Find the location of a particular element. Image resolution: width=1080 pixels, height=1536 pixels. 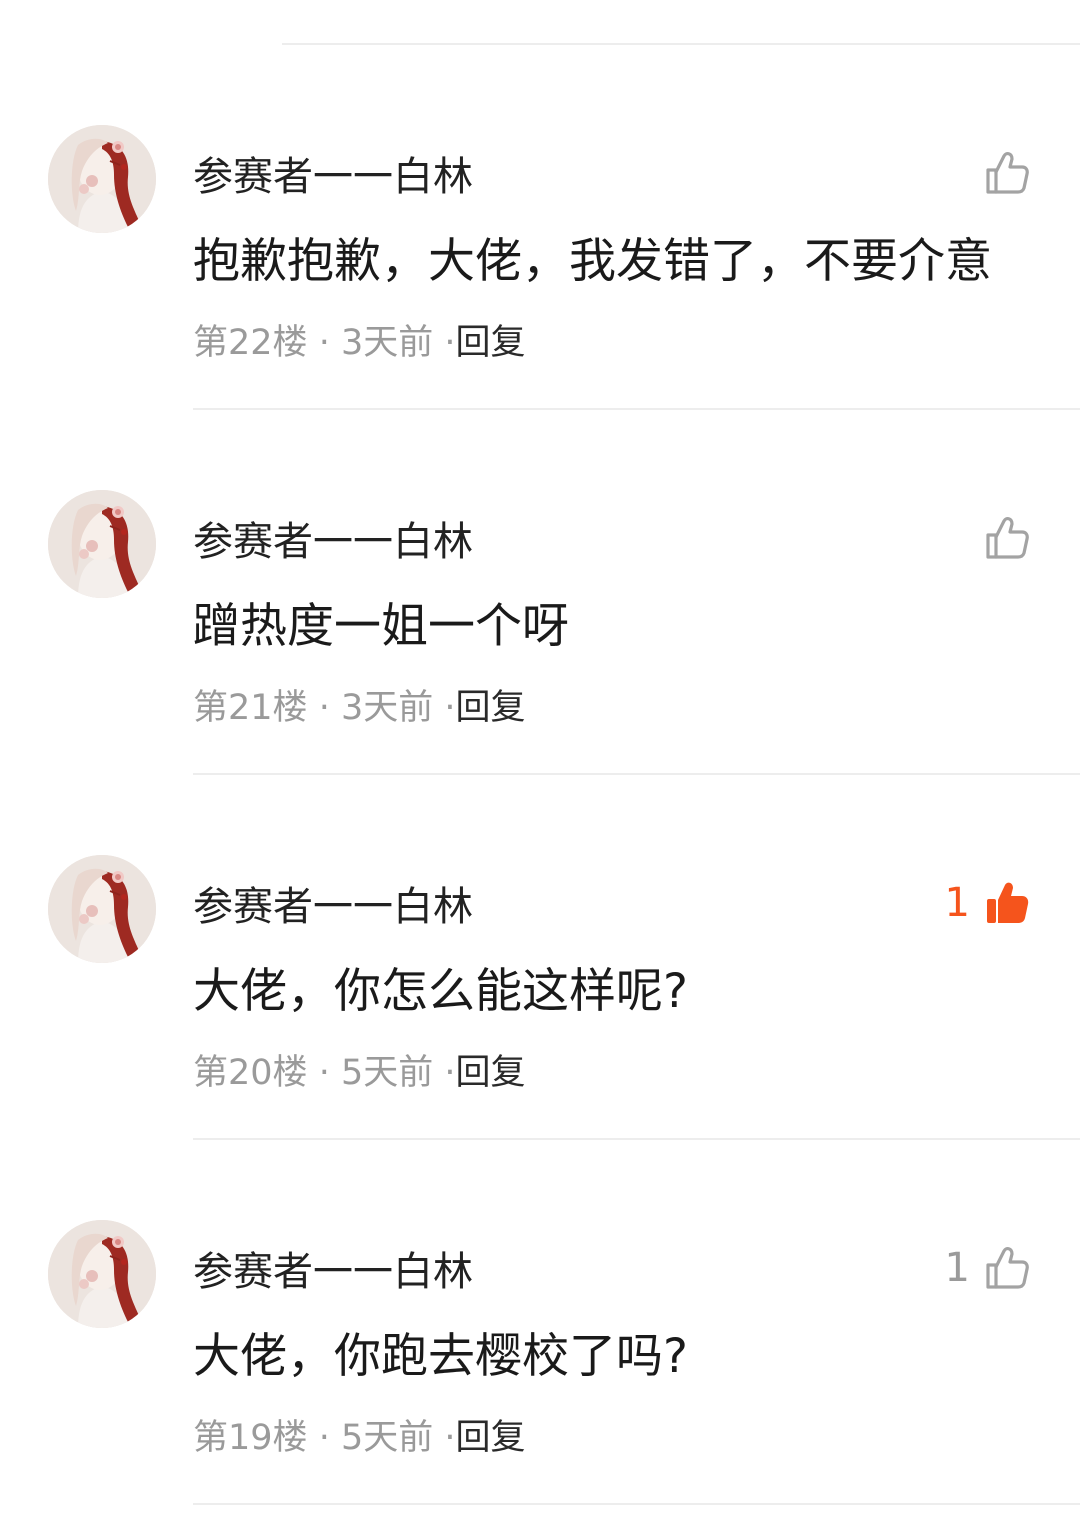

divider is located at coordinates (636, 1504).